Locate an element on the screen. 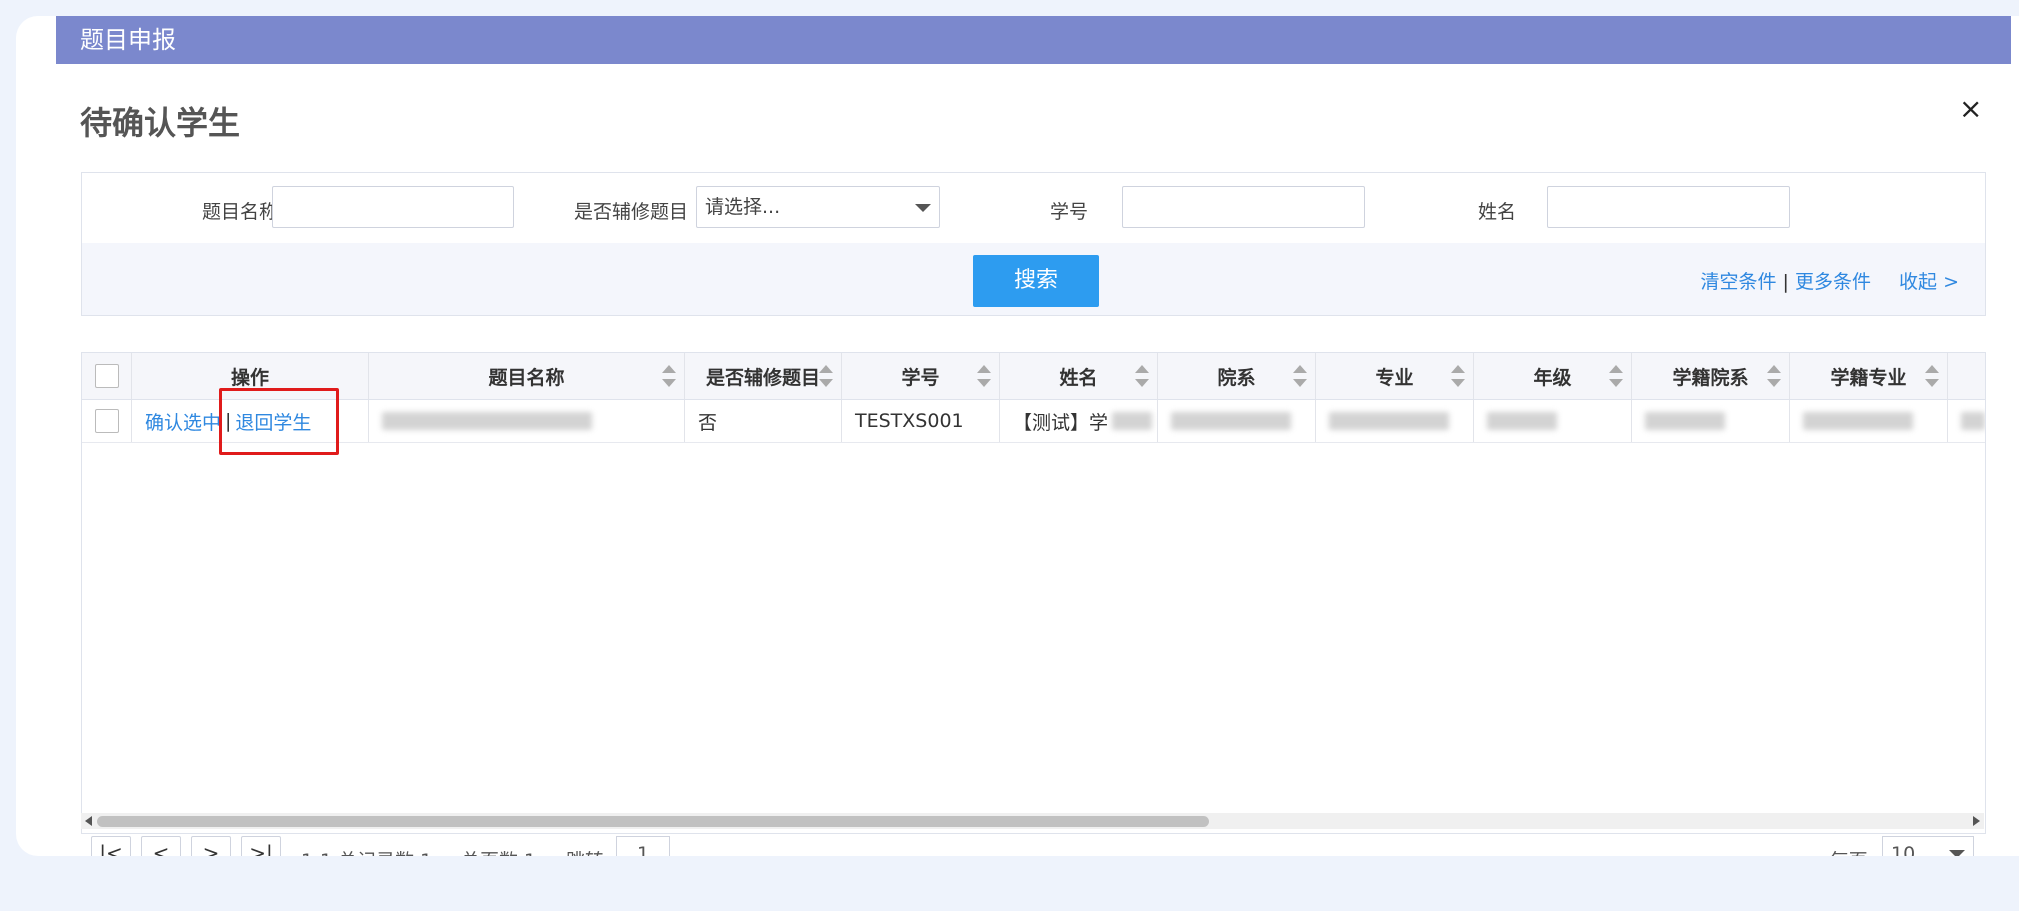 The width and height of the screenshot is (2019, 911). topic-label: 题目名称 is located at coordinates (239, 212).